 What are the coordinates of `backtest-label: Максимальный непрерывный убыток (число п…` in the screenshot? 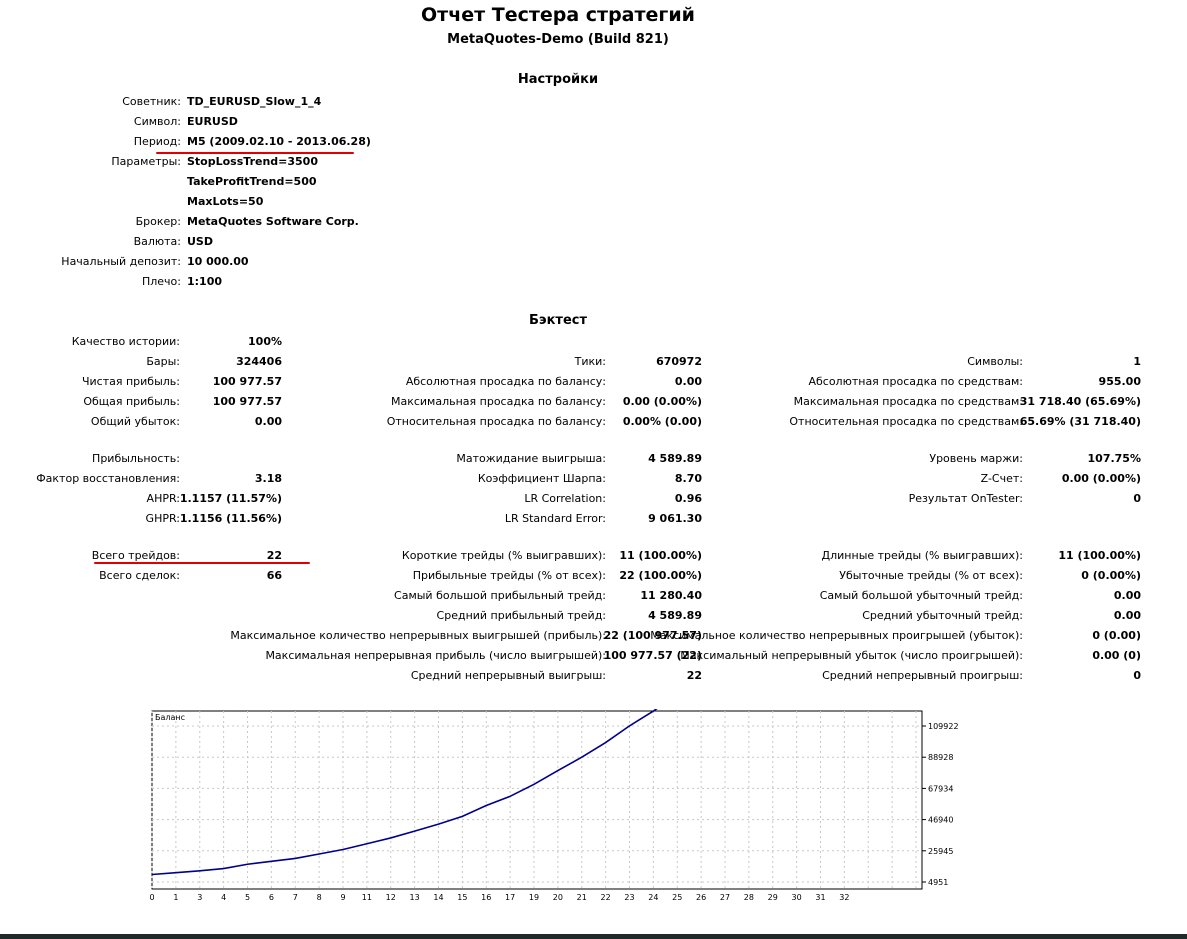 It's located at (851, 655).